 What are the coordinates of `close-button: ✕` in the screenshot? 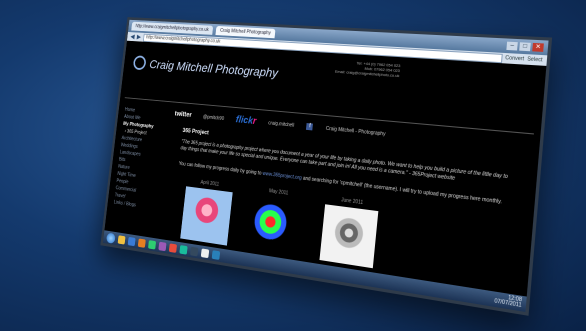 It's located at (538, 47).